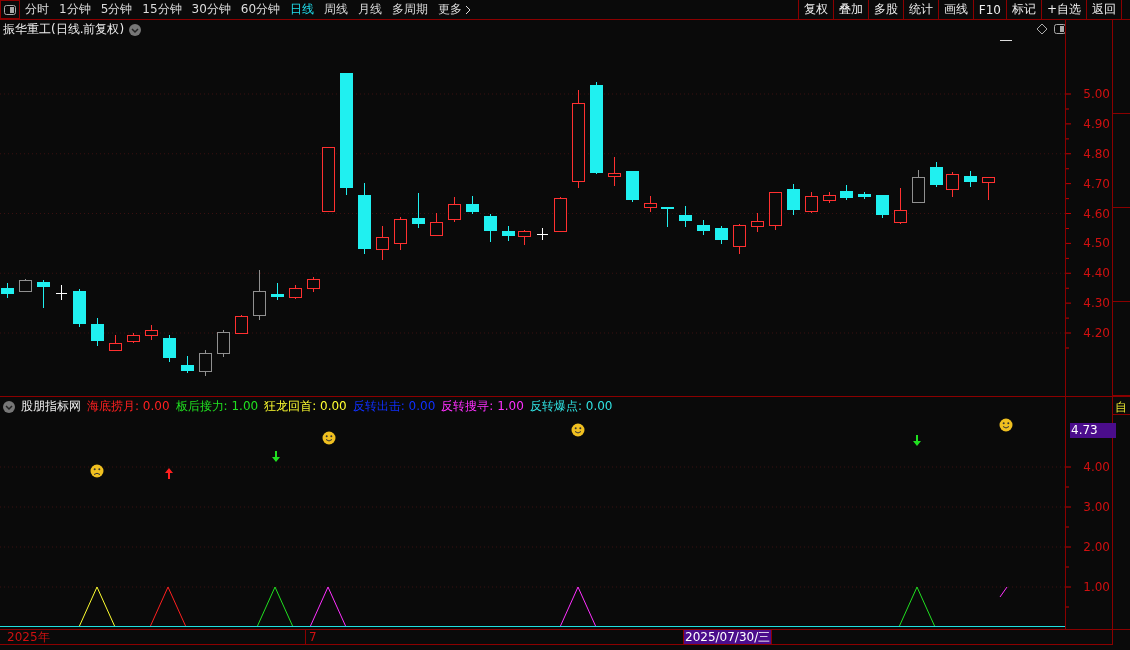  I want to click on value-tick-label: 3.00, so click(1096, 507).